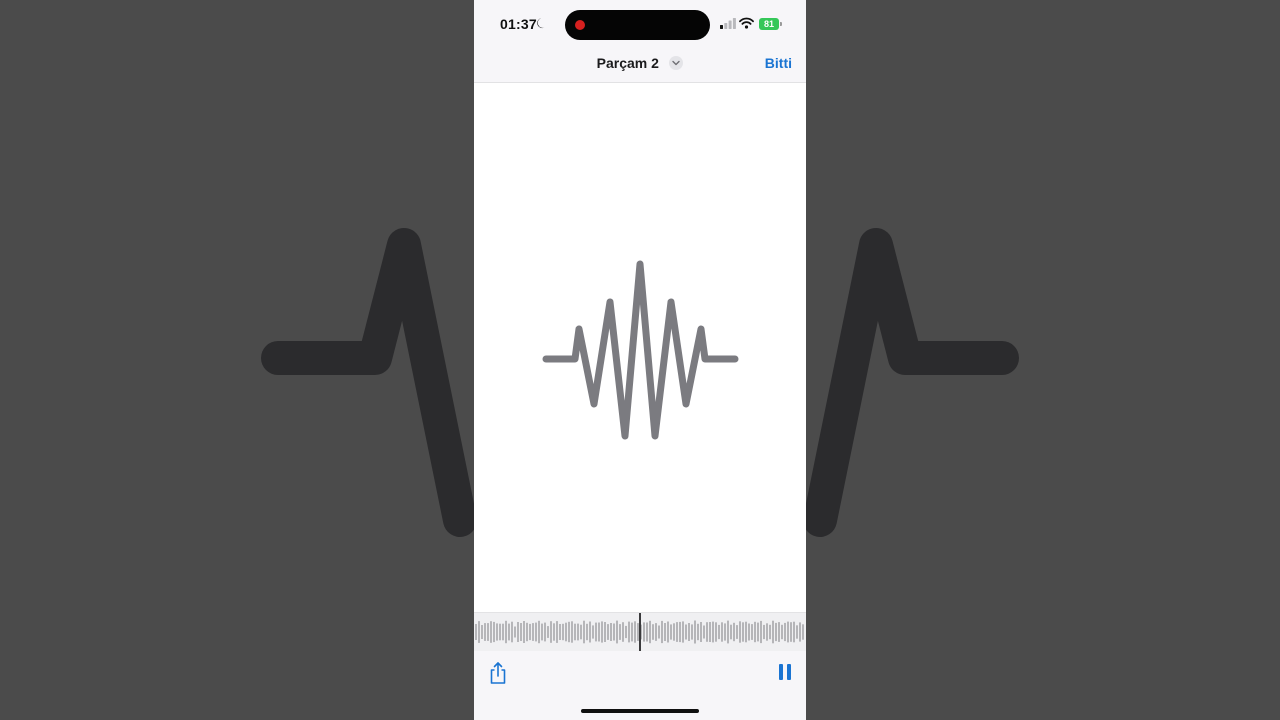 The image size is (1280, 720). Describe the element at coordinates (640, 711) in the screenshot. I see `home-indicator` at that location.